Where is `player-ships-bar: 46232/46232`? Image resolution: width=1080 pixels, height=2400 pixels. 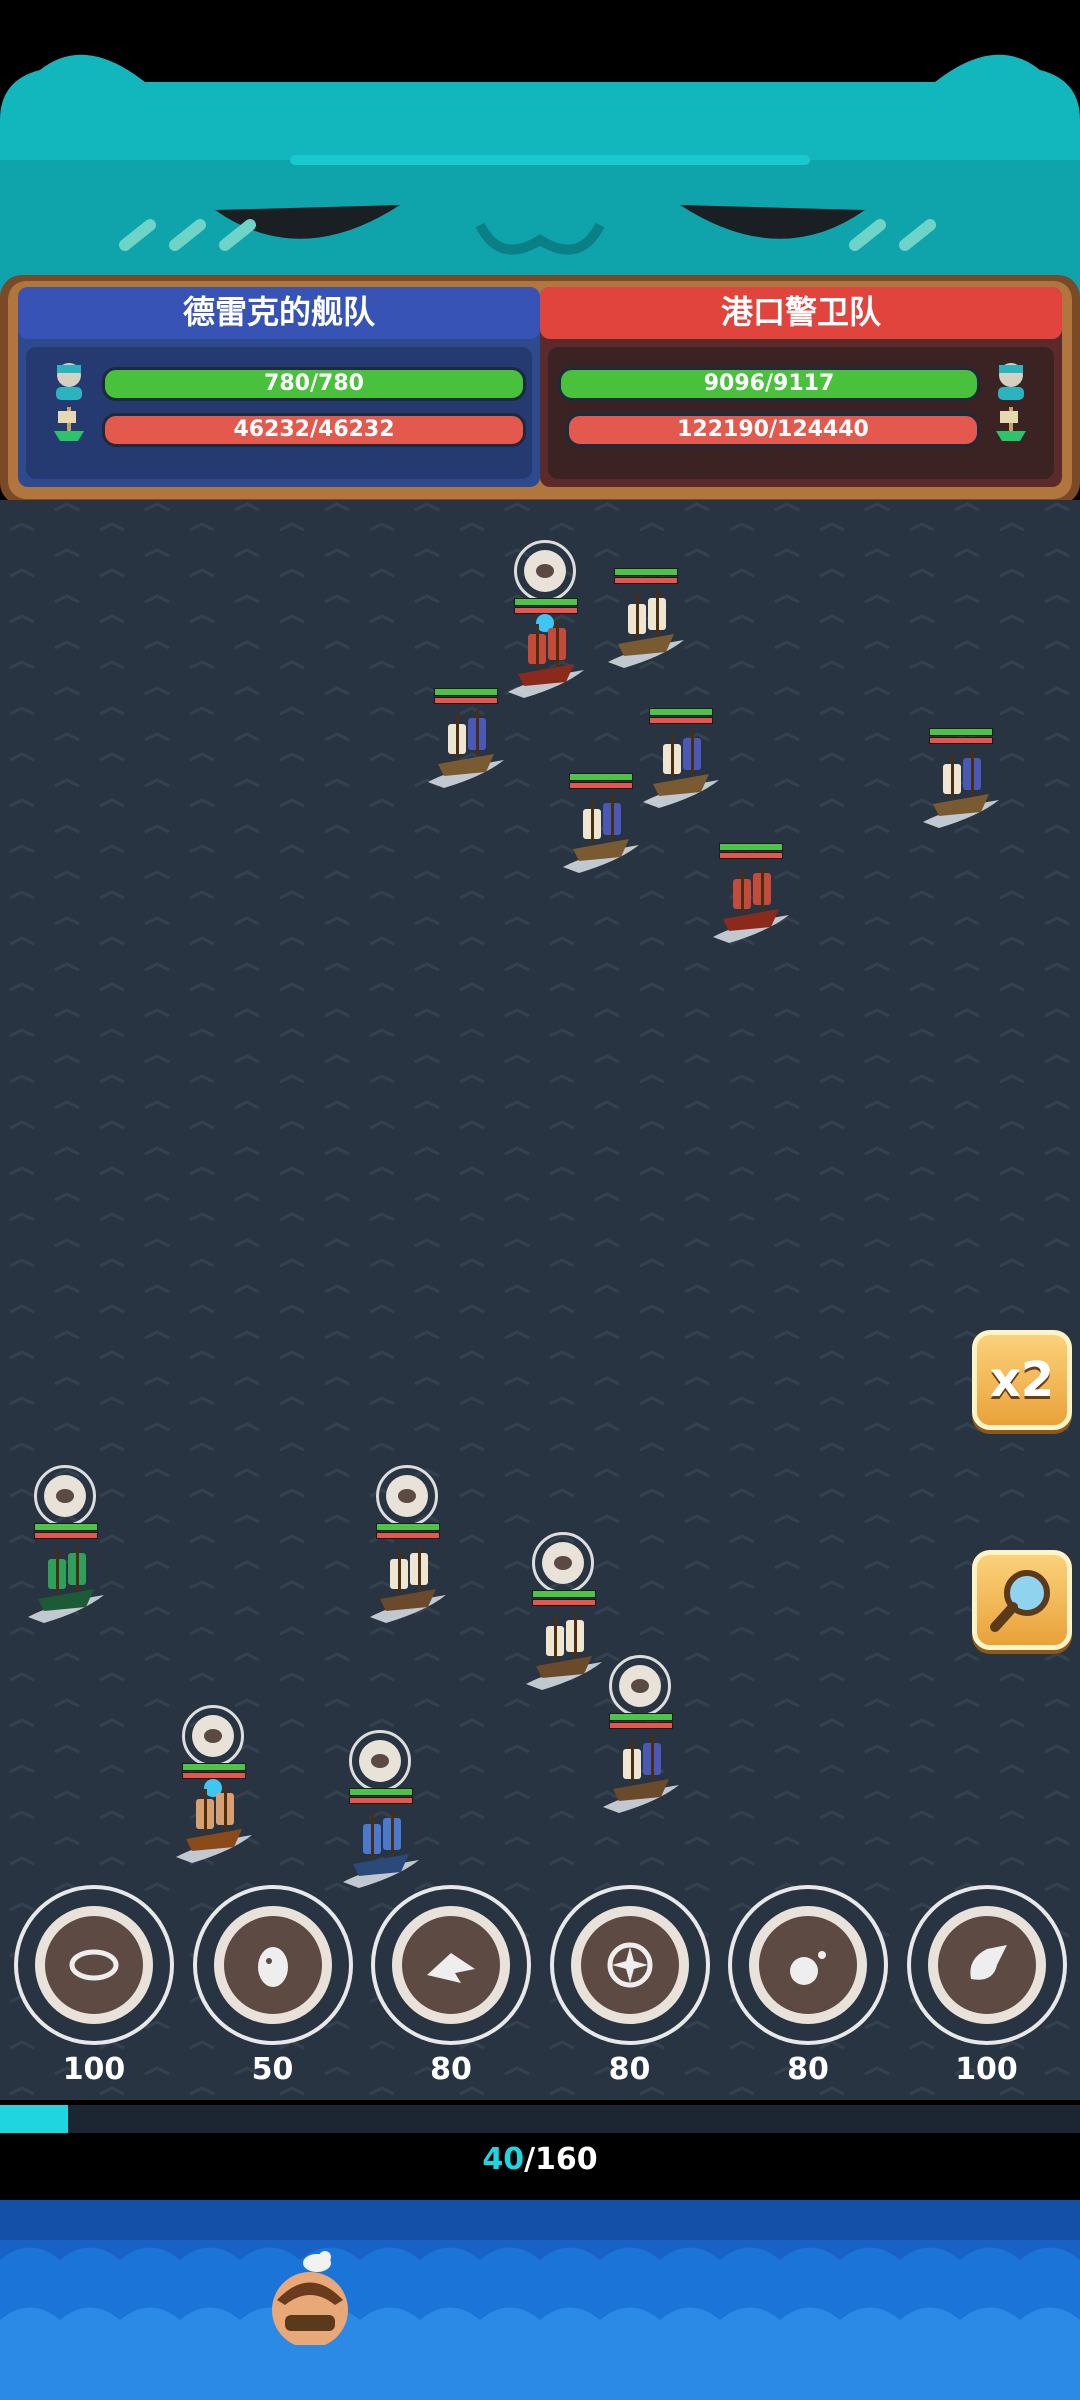
player-ships-bar: 46232/46232 is located at coordinates (314, 430).